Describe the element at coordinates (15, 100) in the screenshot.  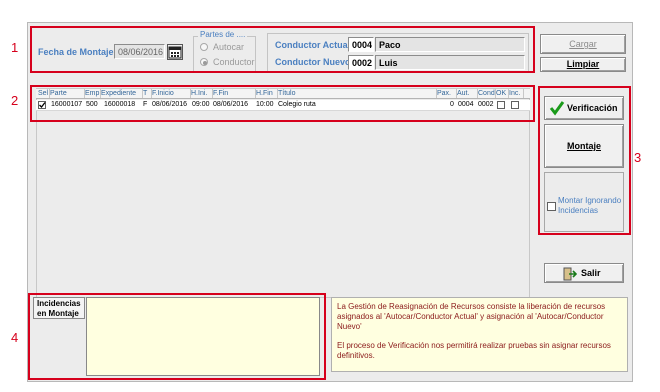
I see `annotation-number-2: 2` at that location.